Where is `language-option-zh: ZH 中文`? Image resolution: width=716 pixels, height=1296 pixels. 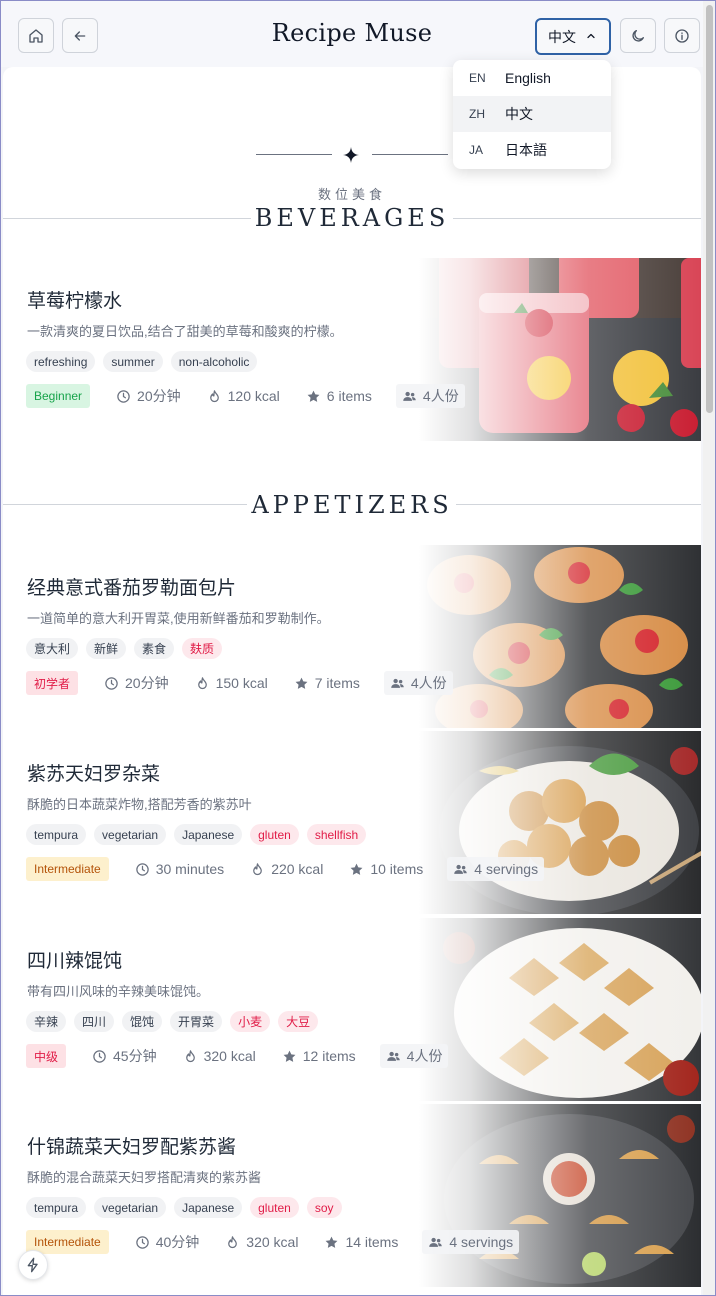 language-option-zh: ZH 中文 is located at coordinates (532, 114).